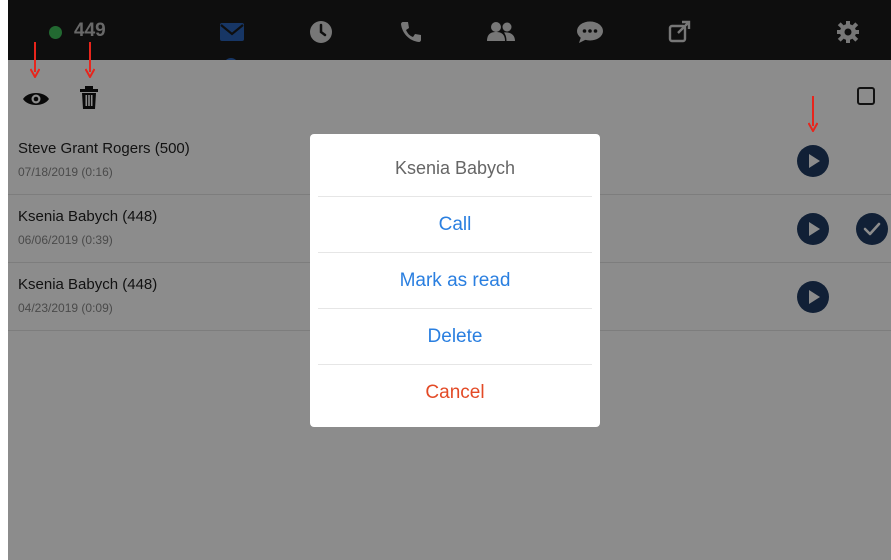  Describe the element at coordinates (455, 224) in the screenshot. I see `call-button: Call` at that location.